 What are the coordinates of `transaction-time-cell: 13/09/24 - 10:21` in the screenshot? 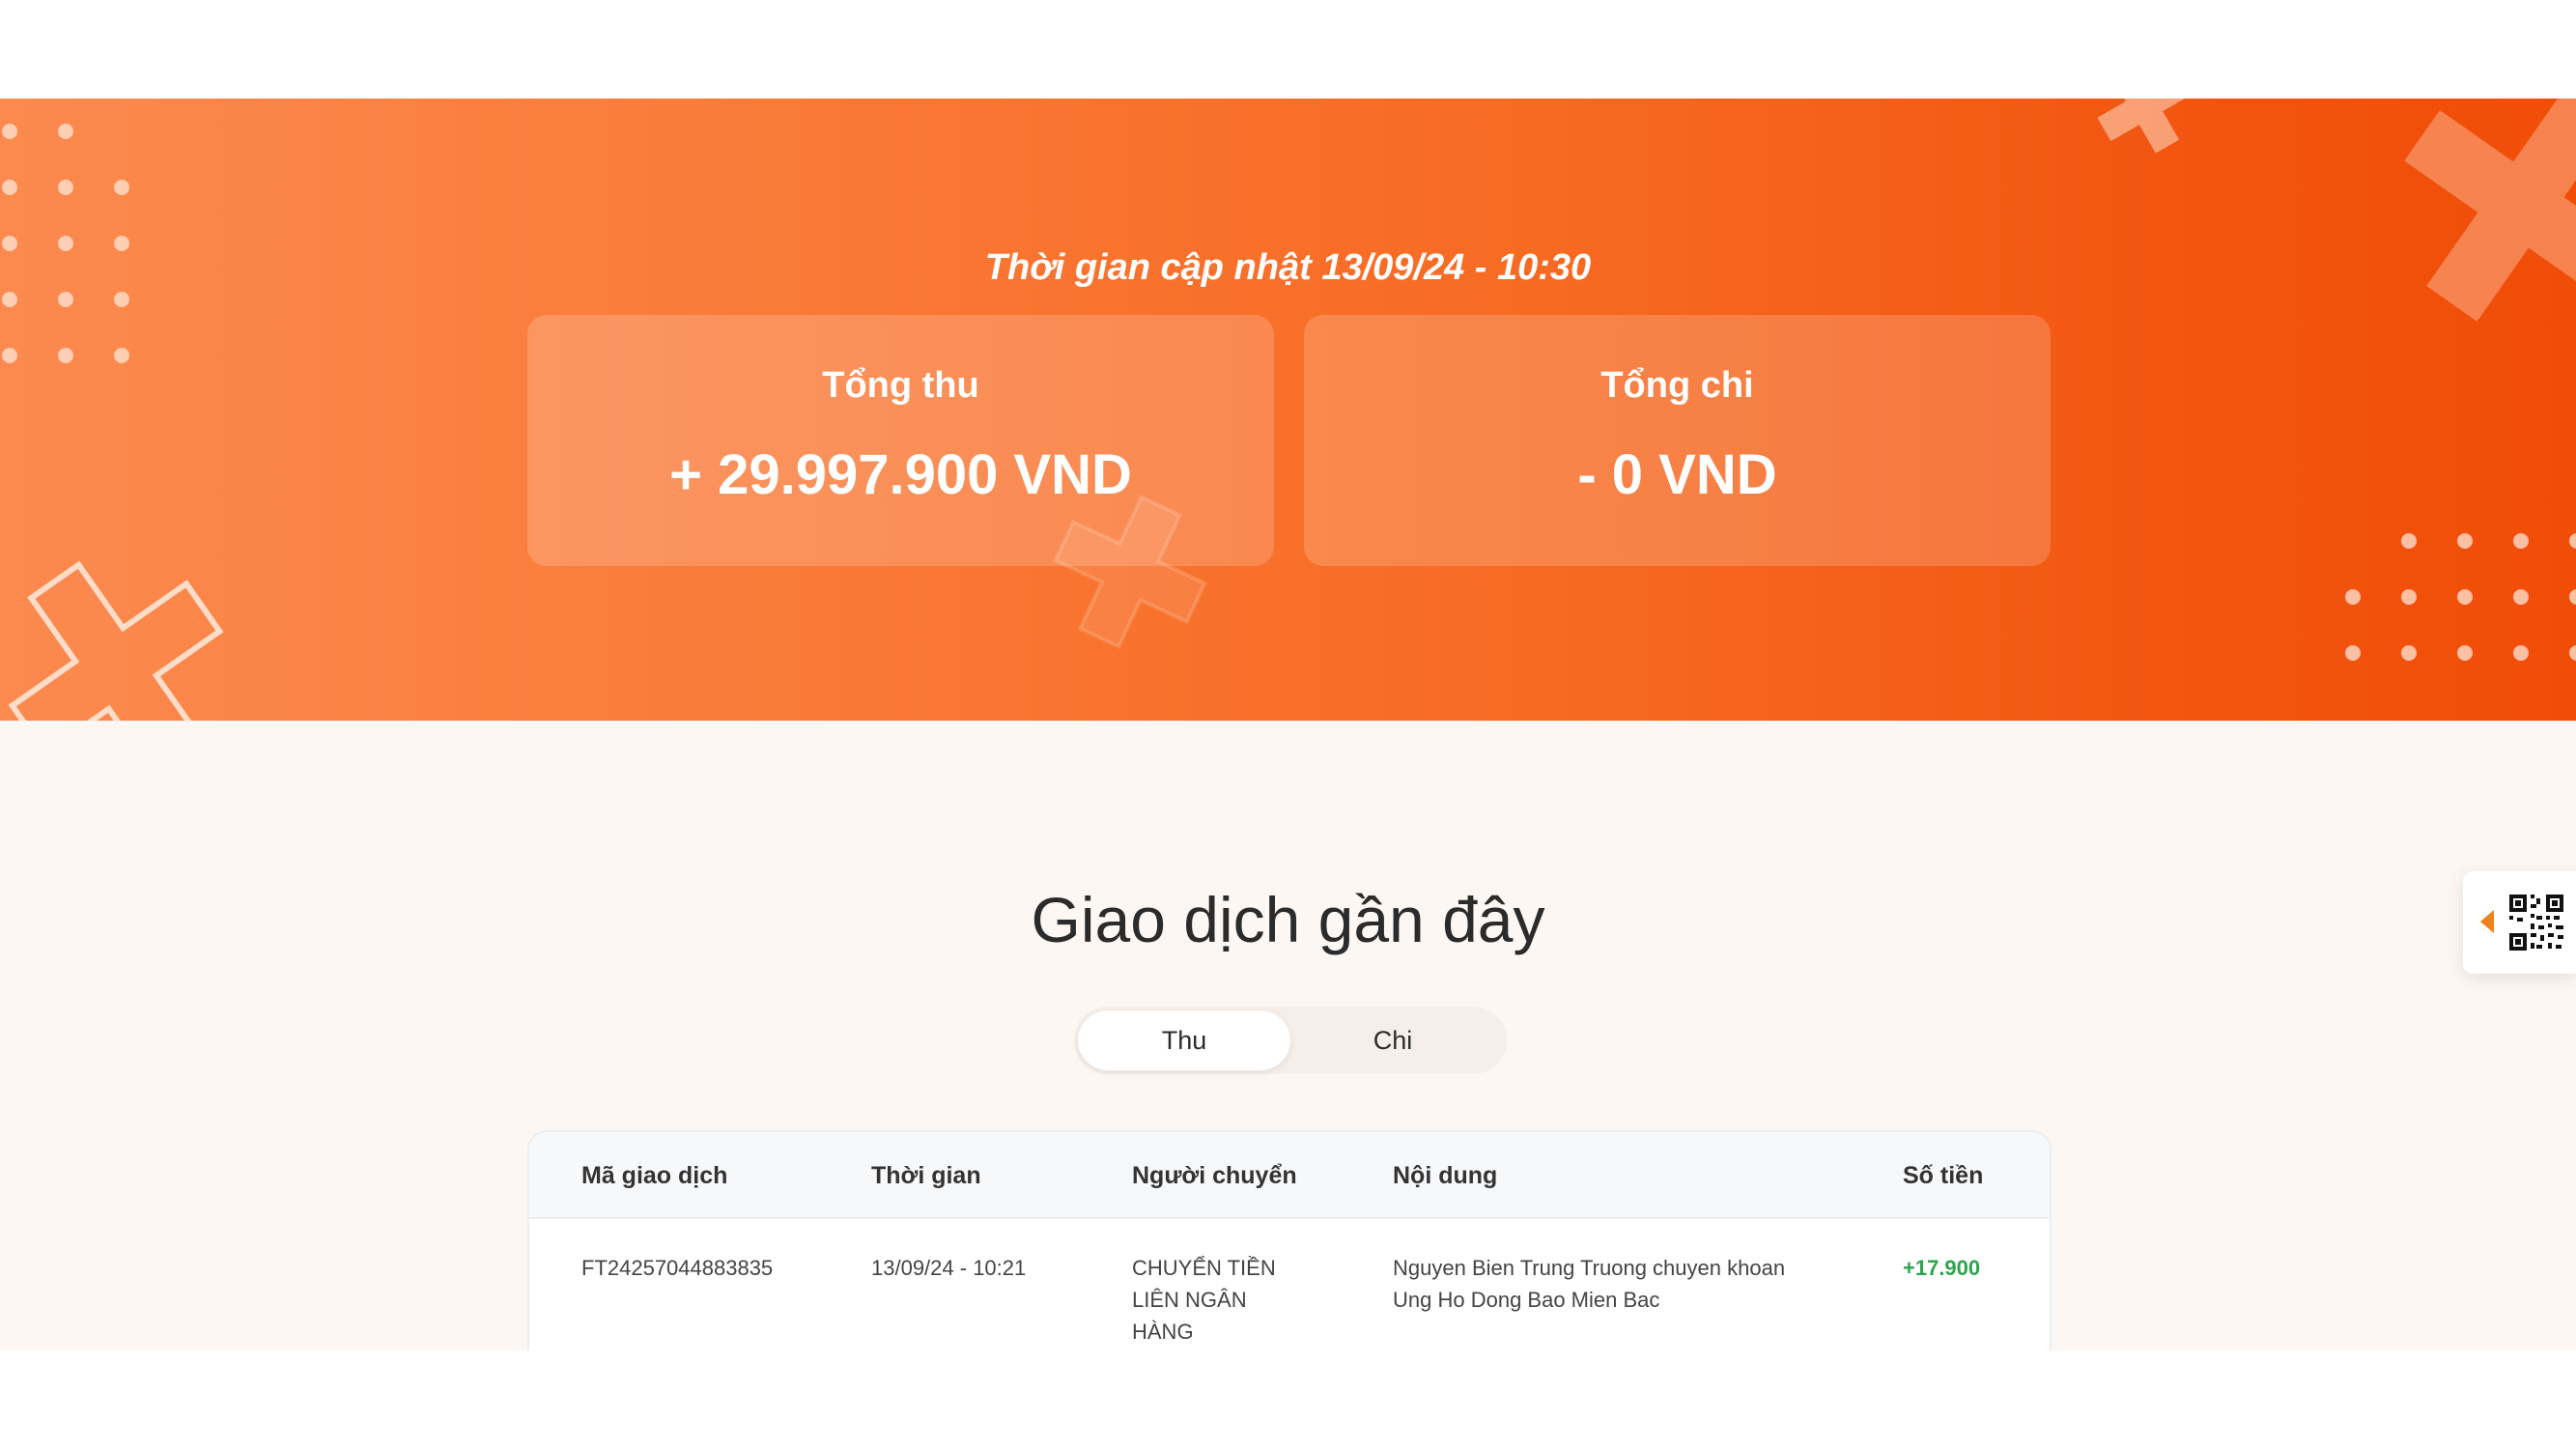 It's located at (949, 1268).